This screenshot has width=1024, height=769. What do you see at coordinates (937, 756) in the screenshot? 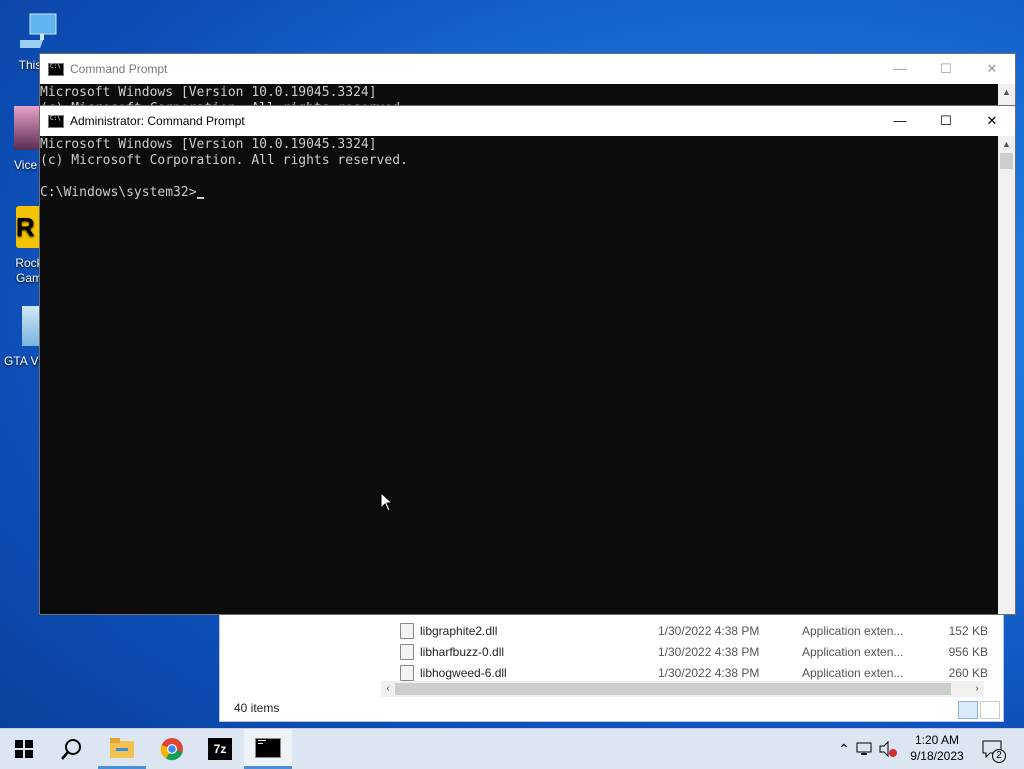
I see `clock-date: 9/18/2023` at bounding box center [937, 756].